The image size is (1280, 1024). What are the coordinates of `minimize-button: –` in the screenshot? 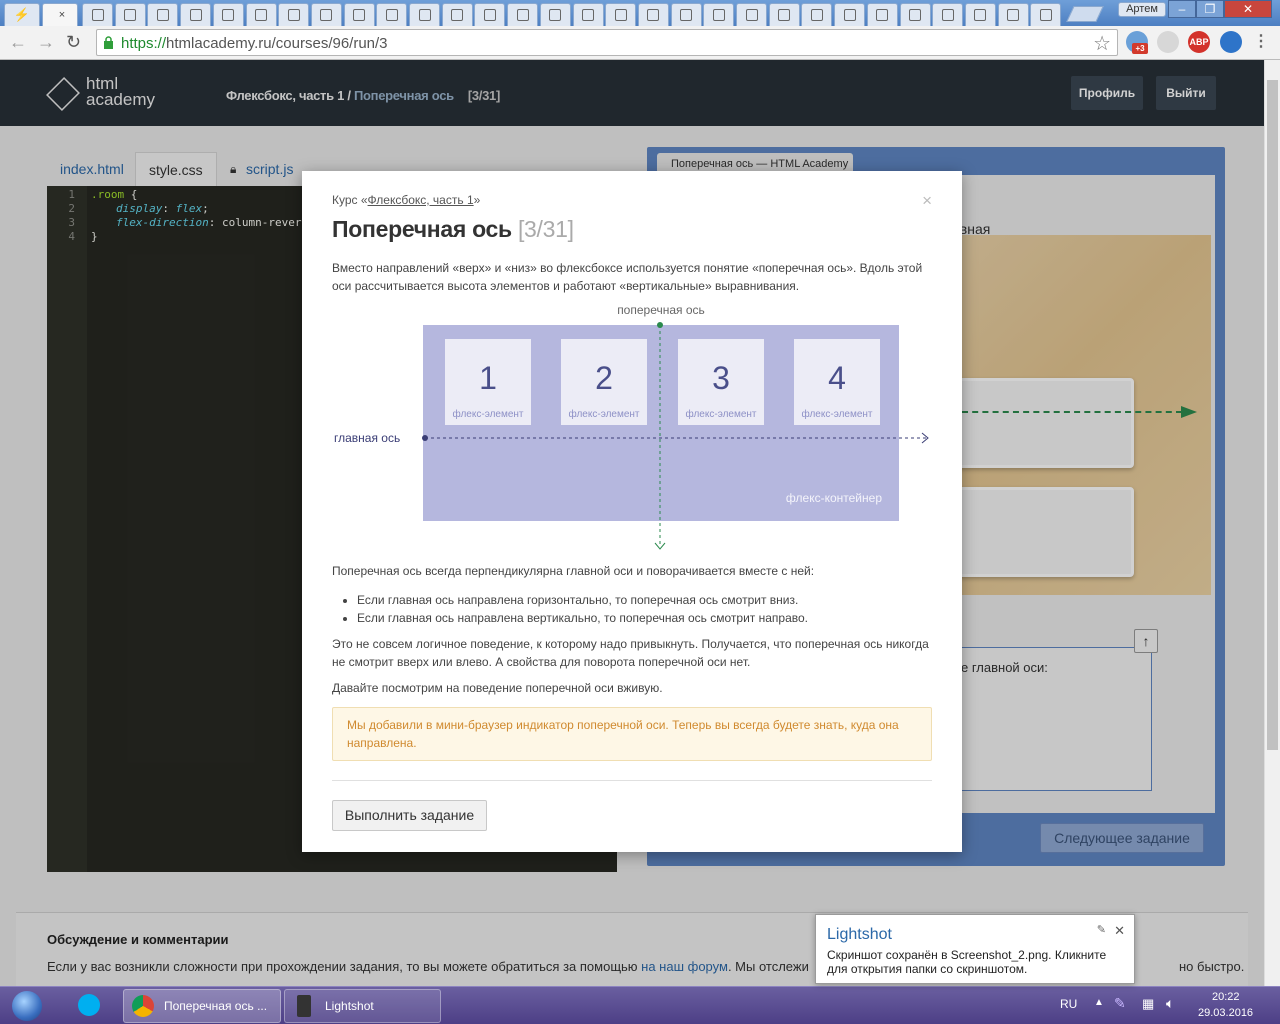 It's located at (1182, 9).